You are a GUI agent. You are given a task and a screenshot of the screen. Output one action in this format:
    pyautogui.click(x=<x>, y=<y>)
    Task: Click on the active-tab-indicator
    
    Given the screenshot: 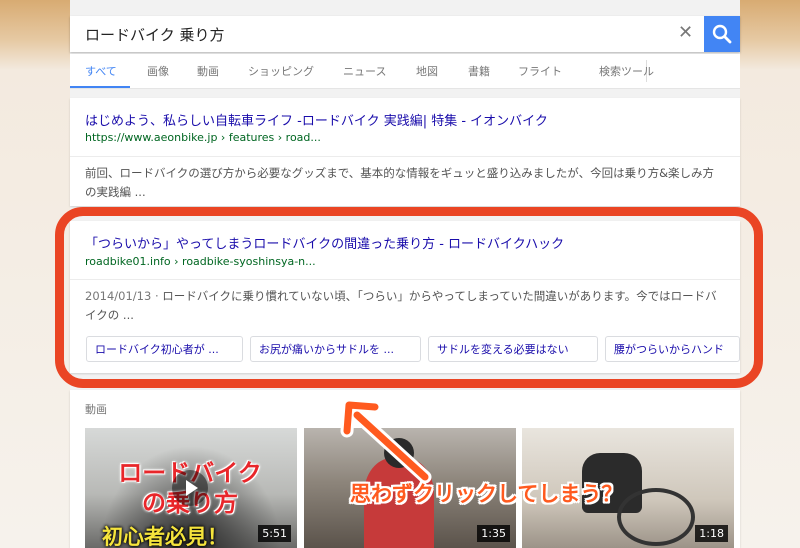 What is the action you would take?
    pyautogui.click(x=100, y=87)
    